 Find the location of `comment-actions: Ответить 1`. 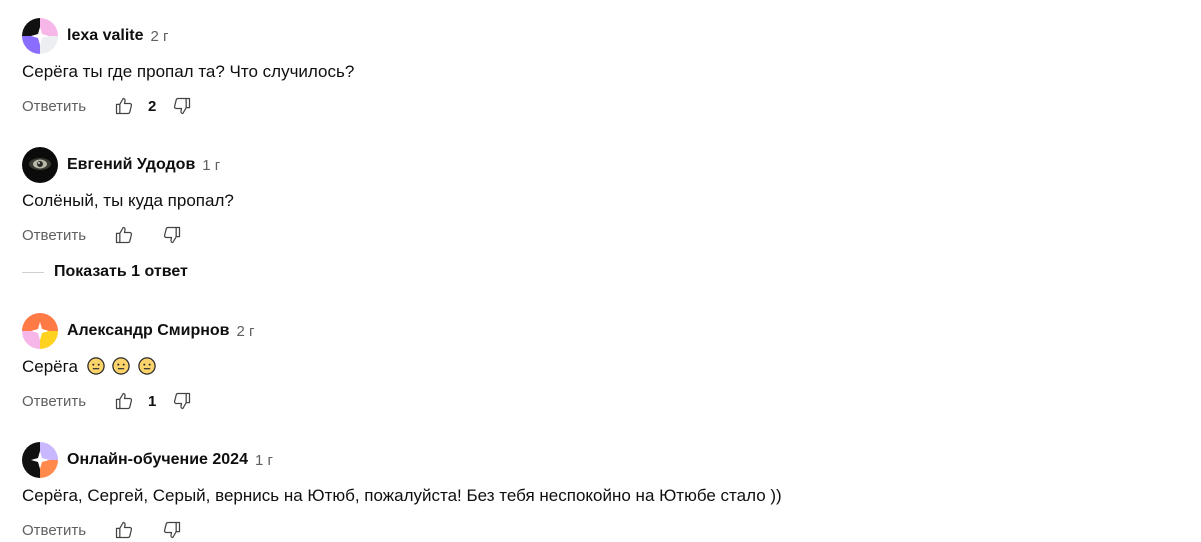

comment-actions: Ответить 1 is located at coordinates (597, 401).